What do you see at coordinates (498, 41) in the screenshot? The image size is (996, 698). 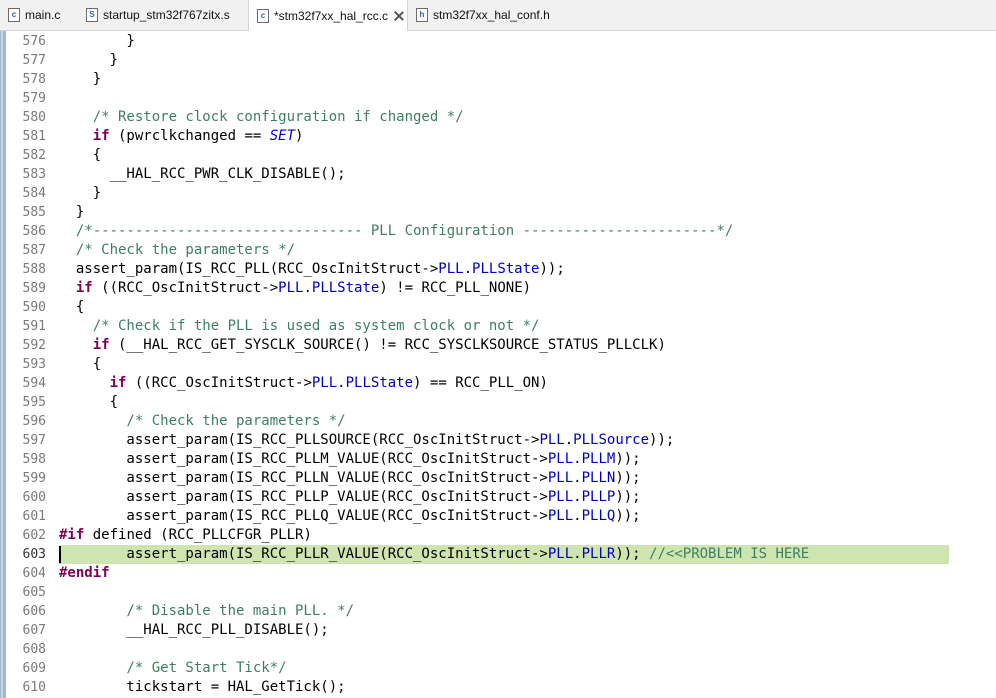 I see `code-line: 576 }` at bounding box center [498, 41].